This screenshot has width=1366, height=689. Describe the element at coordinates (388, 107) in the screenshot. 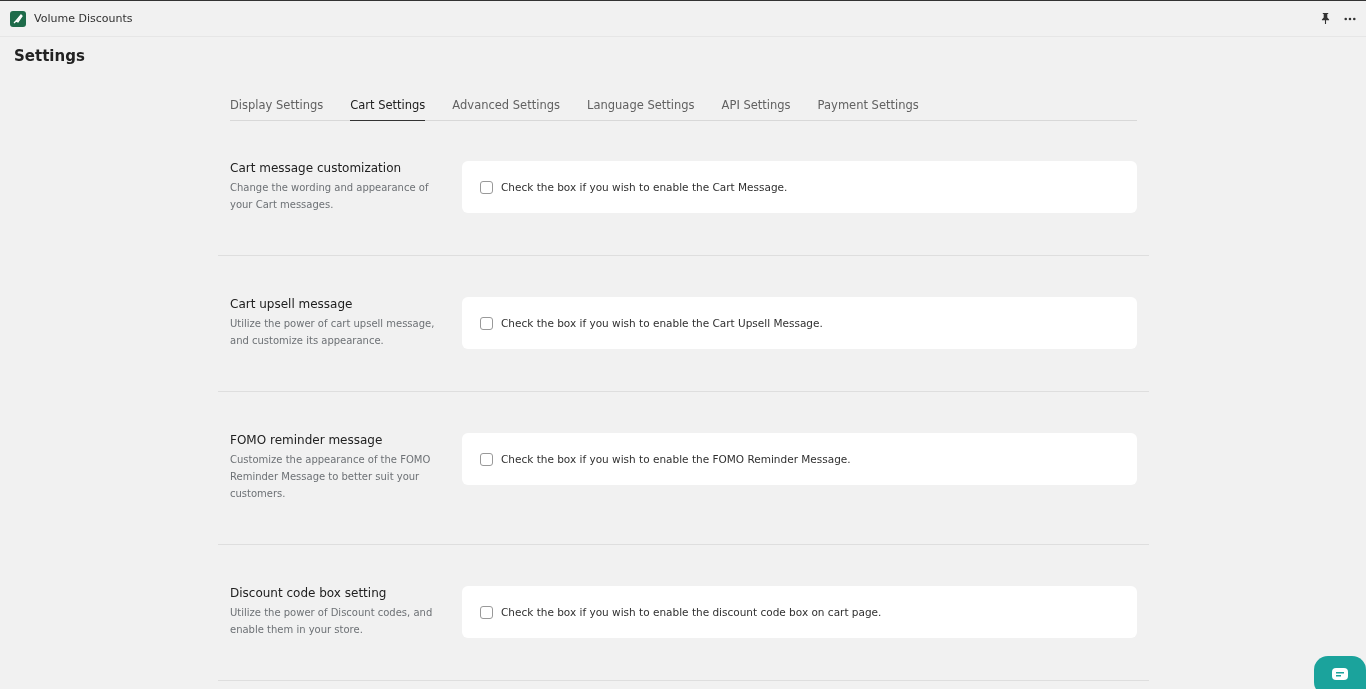

I see `settings-tab: Cart Settings` at that location.